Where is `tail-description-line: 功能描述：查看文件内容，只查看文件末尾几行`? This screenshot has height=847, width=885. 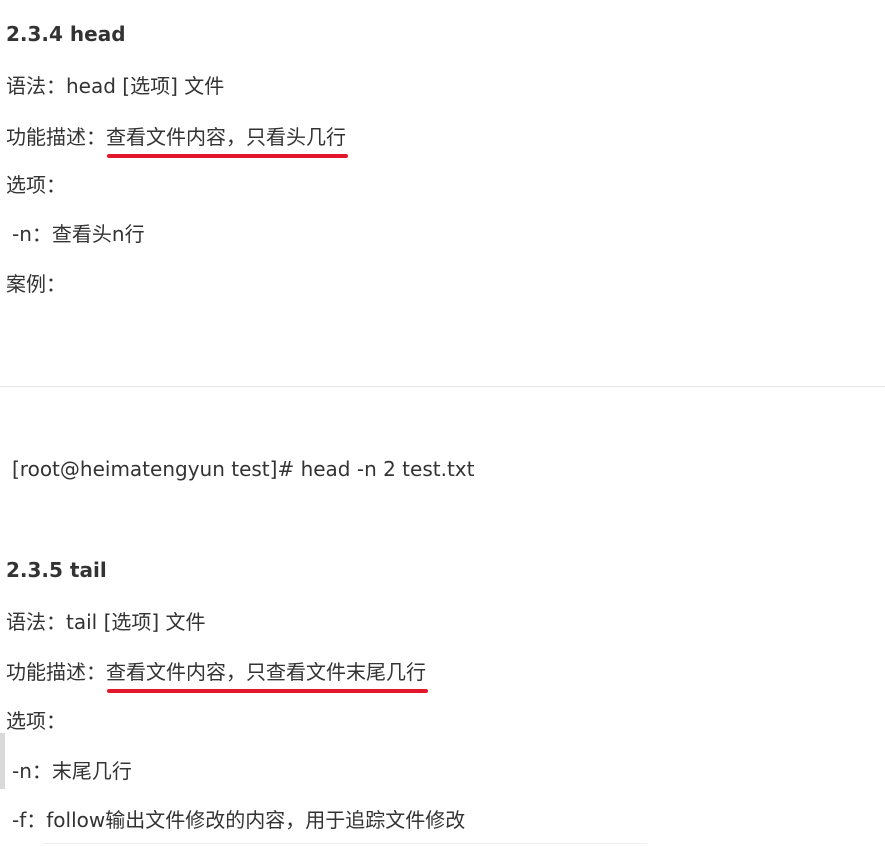 tail-description-line: 功能描述：查看文件内容，只查看文件末尾几行 is located at coordinates (217, 676).